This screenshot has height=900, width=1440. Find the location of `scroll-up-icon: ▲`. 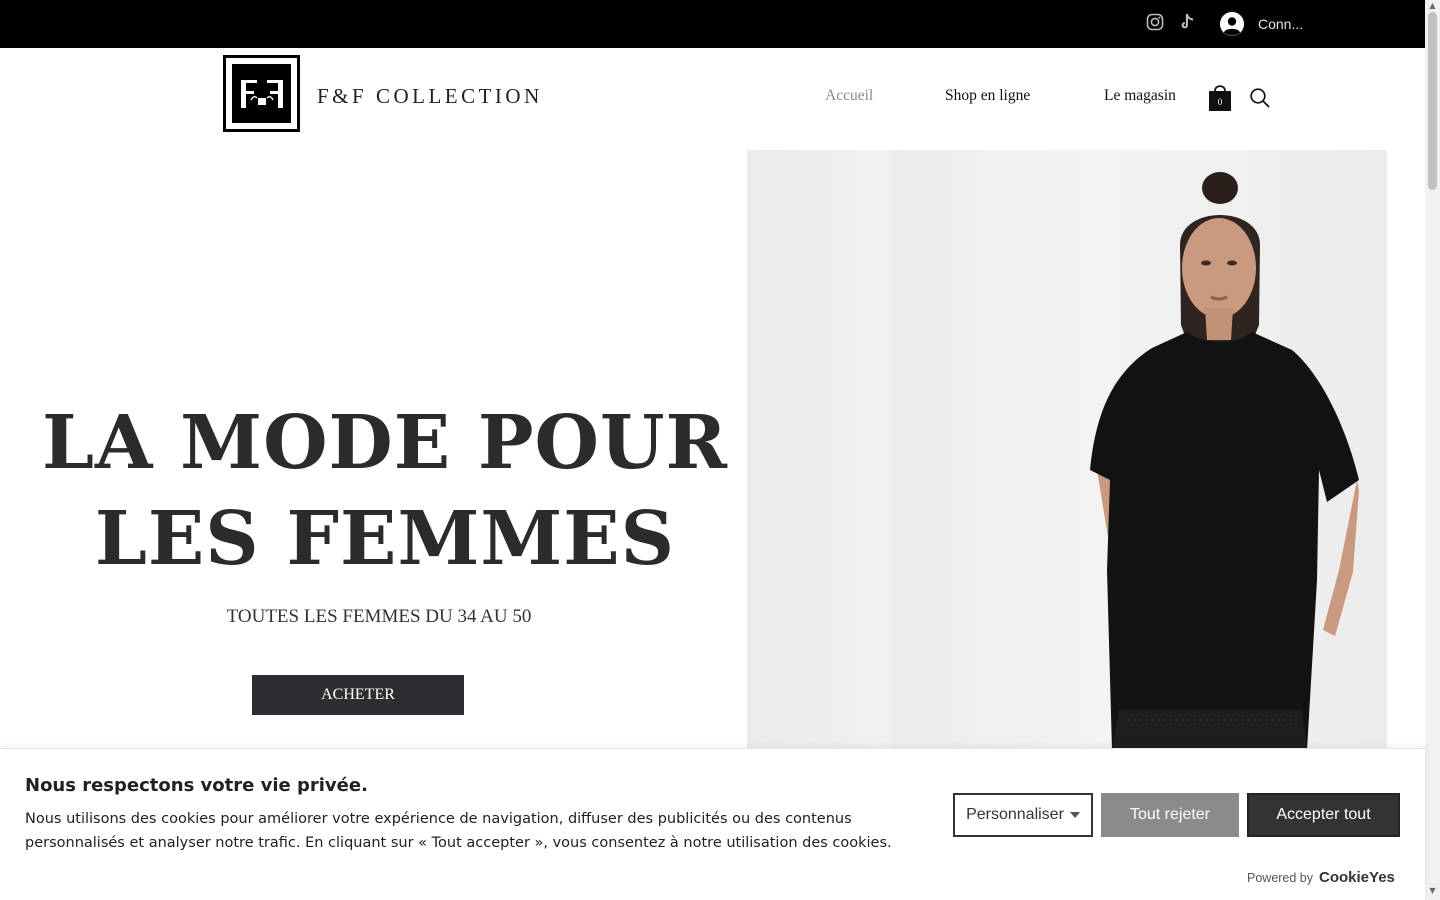

scroll-up-icon: ▲ is located at coordinates (1432, 5).